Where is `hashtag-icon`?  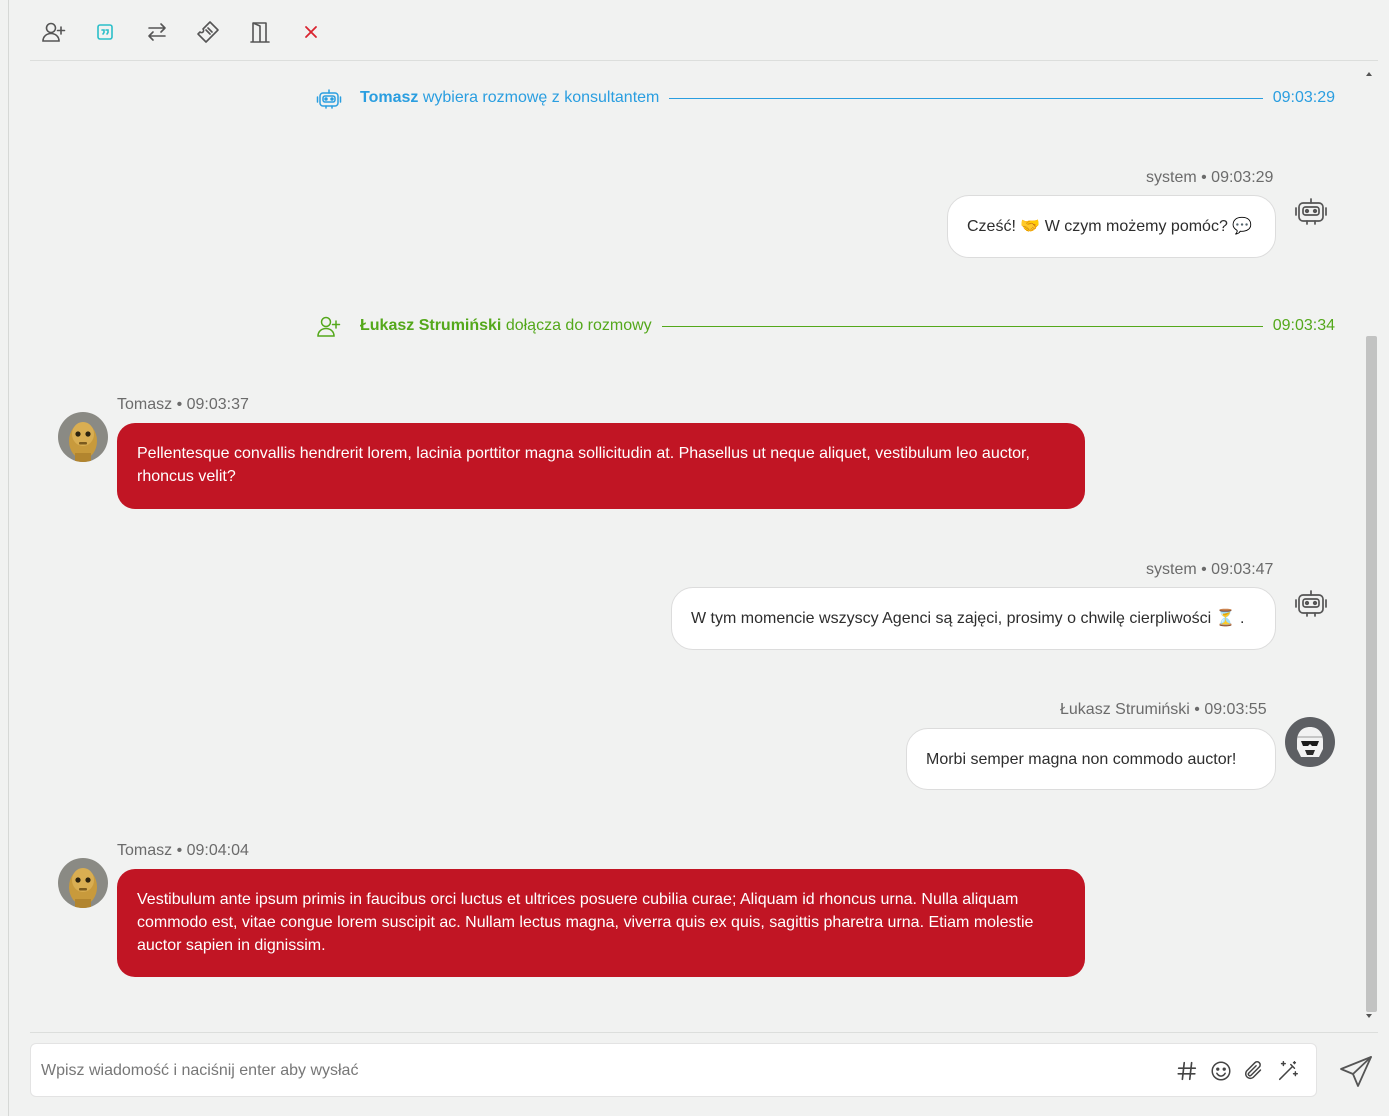 hashtag-icon is located at coordinates (1187, 1071).